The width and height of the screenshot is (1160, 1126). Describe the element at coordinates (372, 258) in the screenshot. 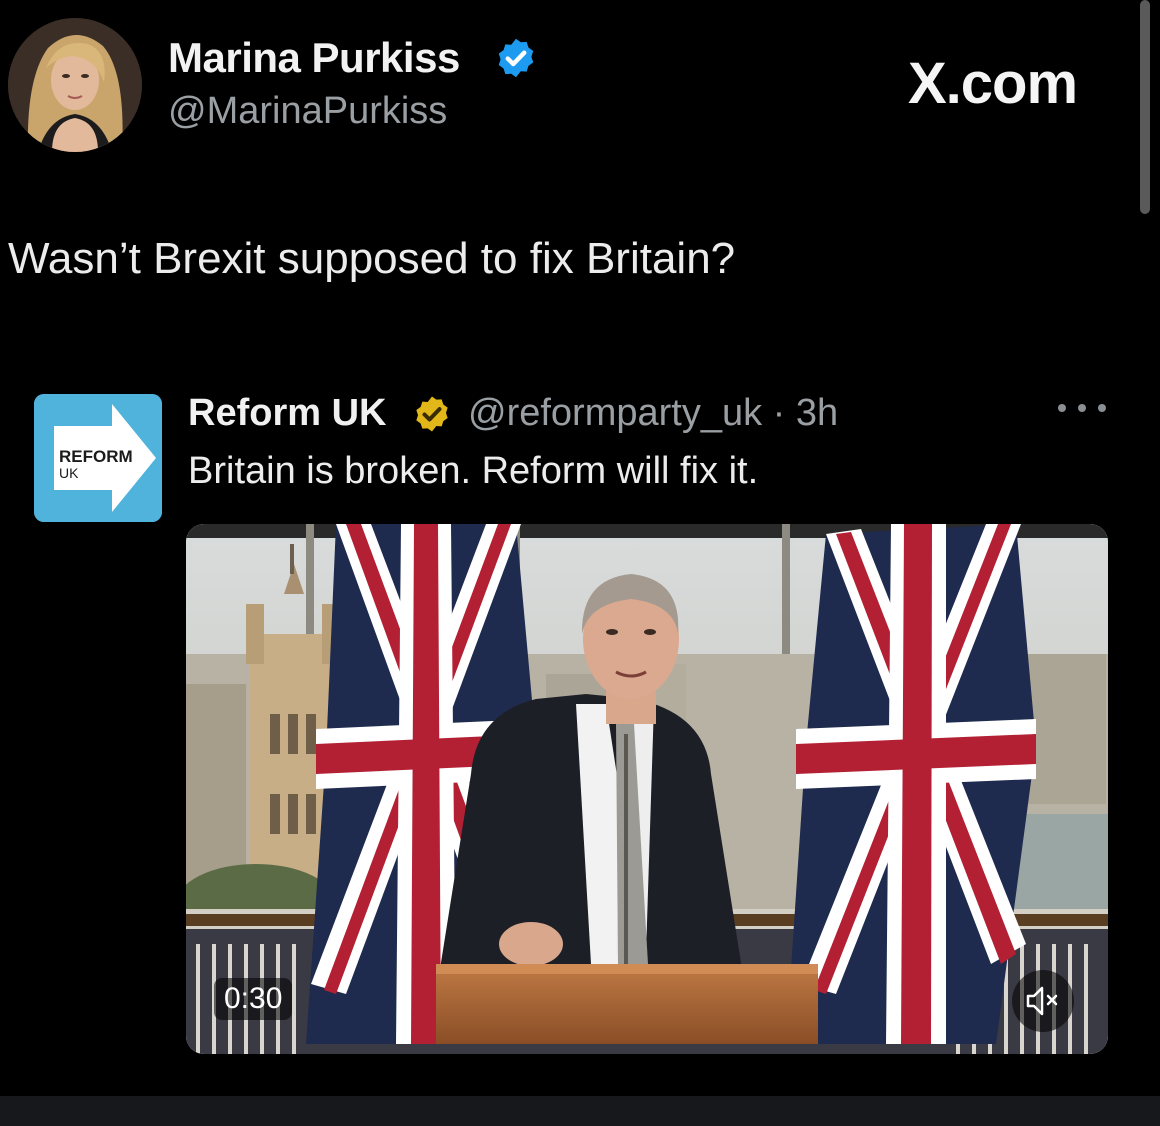

I see `tweet-text: Wasn’t Brexit supposed to fix Britain?` at that location.